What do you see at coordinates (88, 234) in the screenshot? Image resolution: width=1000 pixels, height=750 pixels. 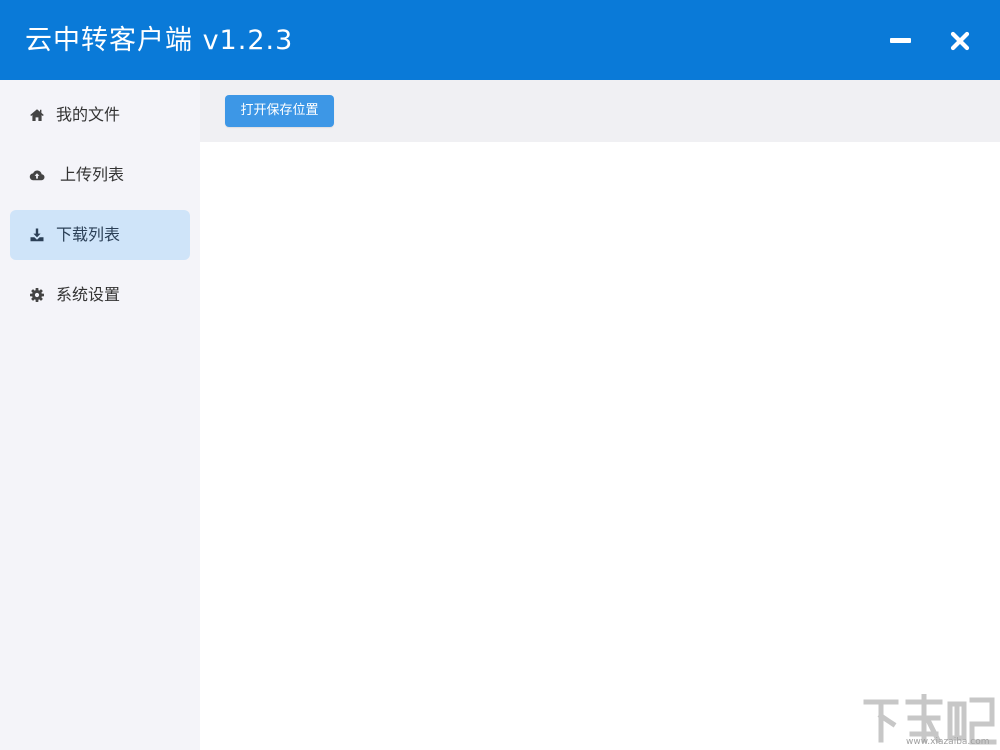 I see `sidebar-item-label: 下载列表` at bounding box center [88, 234].